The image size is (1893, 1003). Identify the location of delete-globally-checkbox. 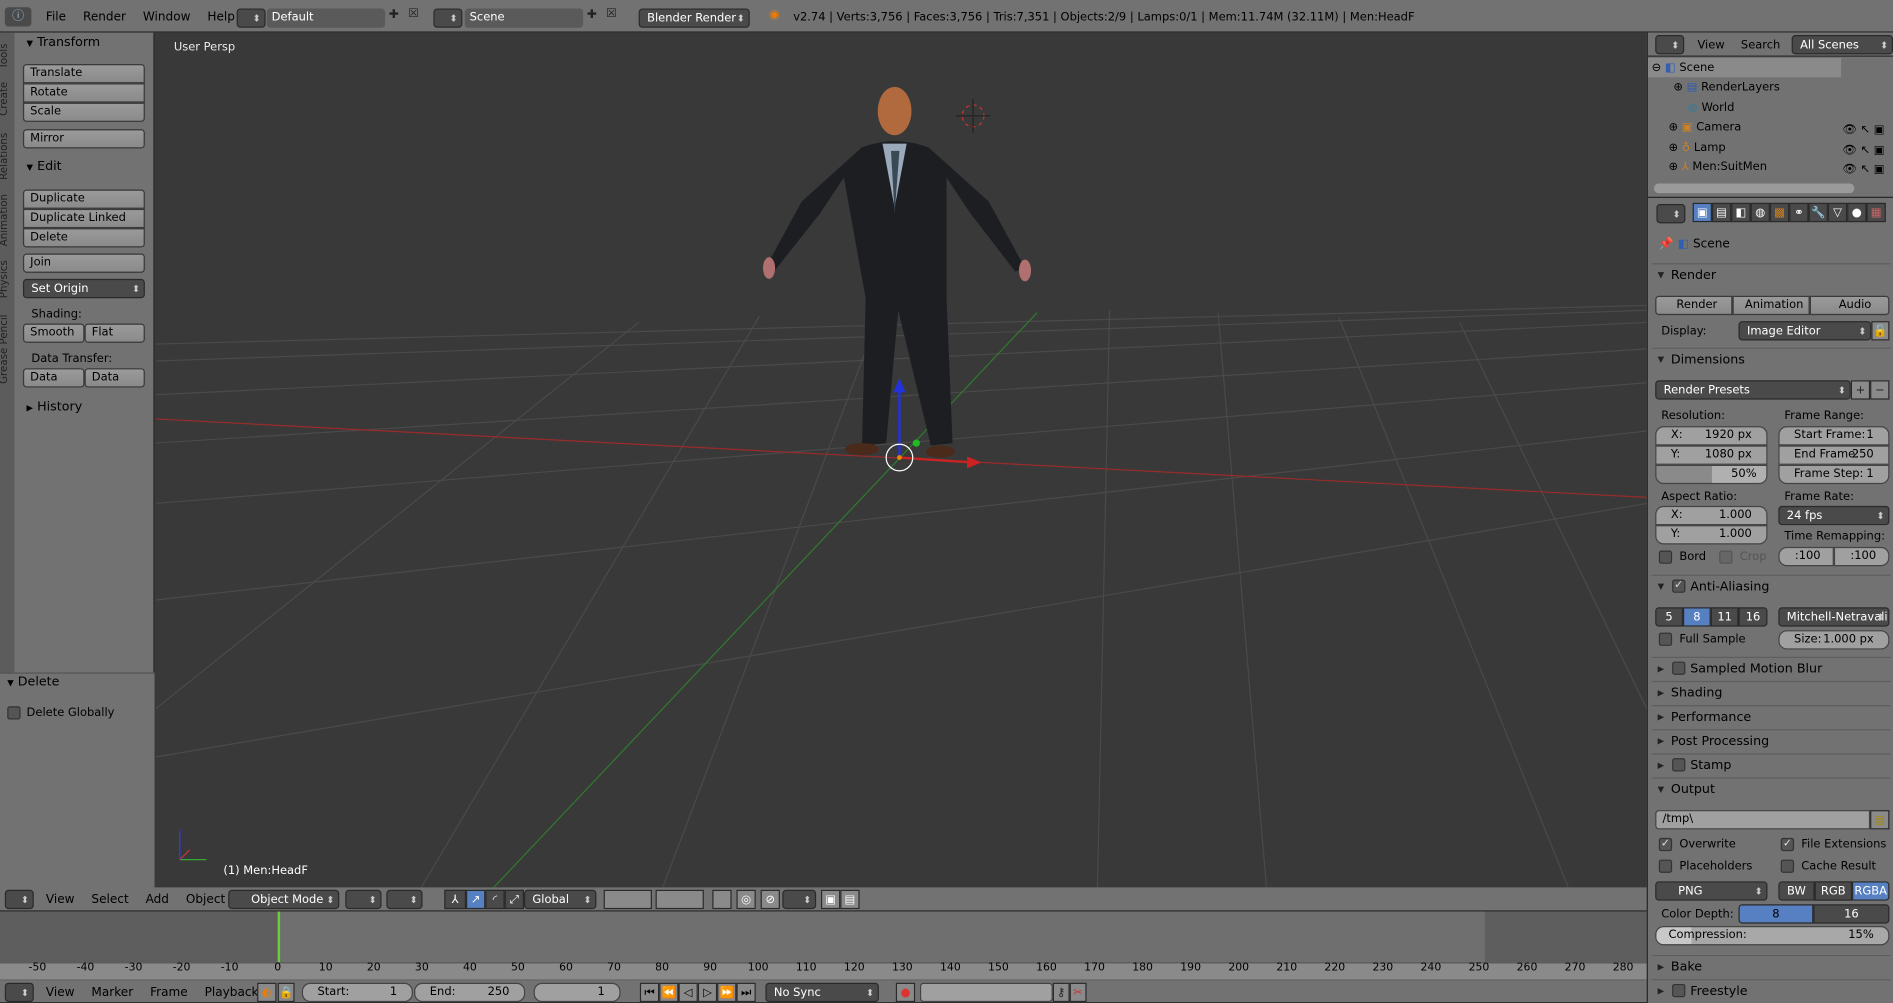
(14, 713).